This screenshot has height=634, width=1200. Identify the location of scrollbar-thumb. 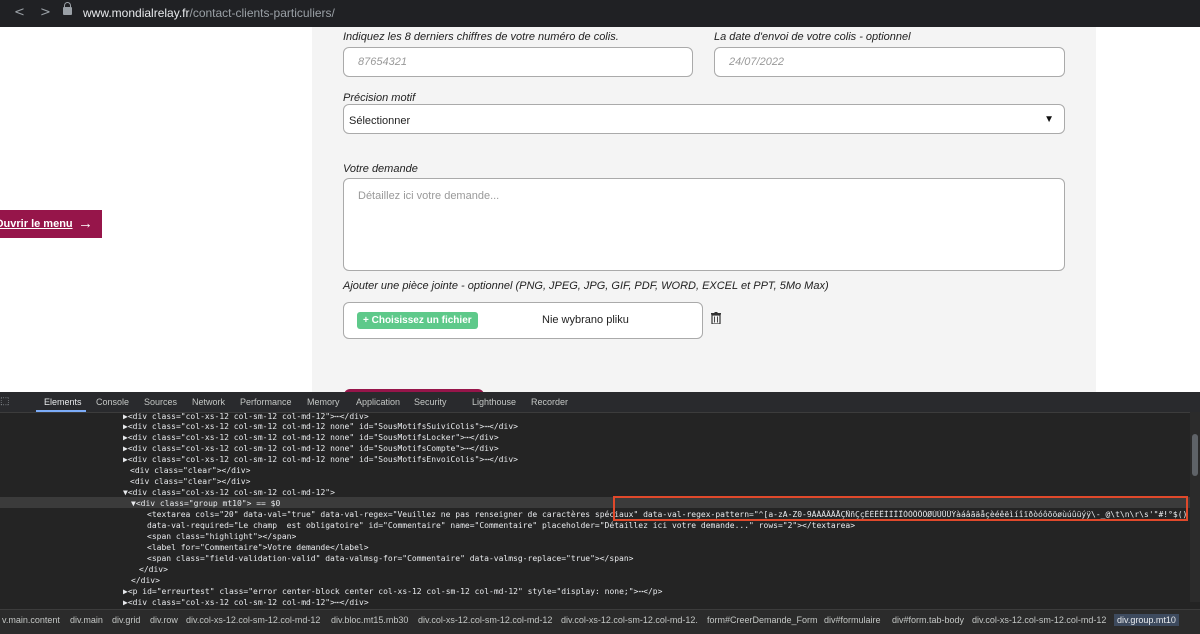
(1195, 455).